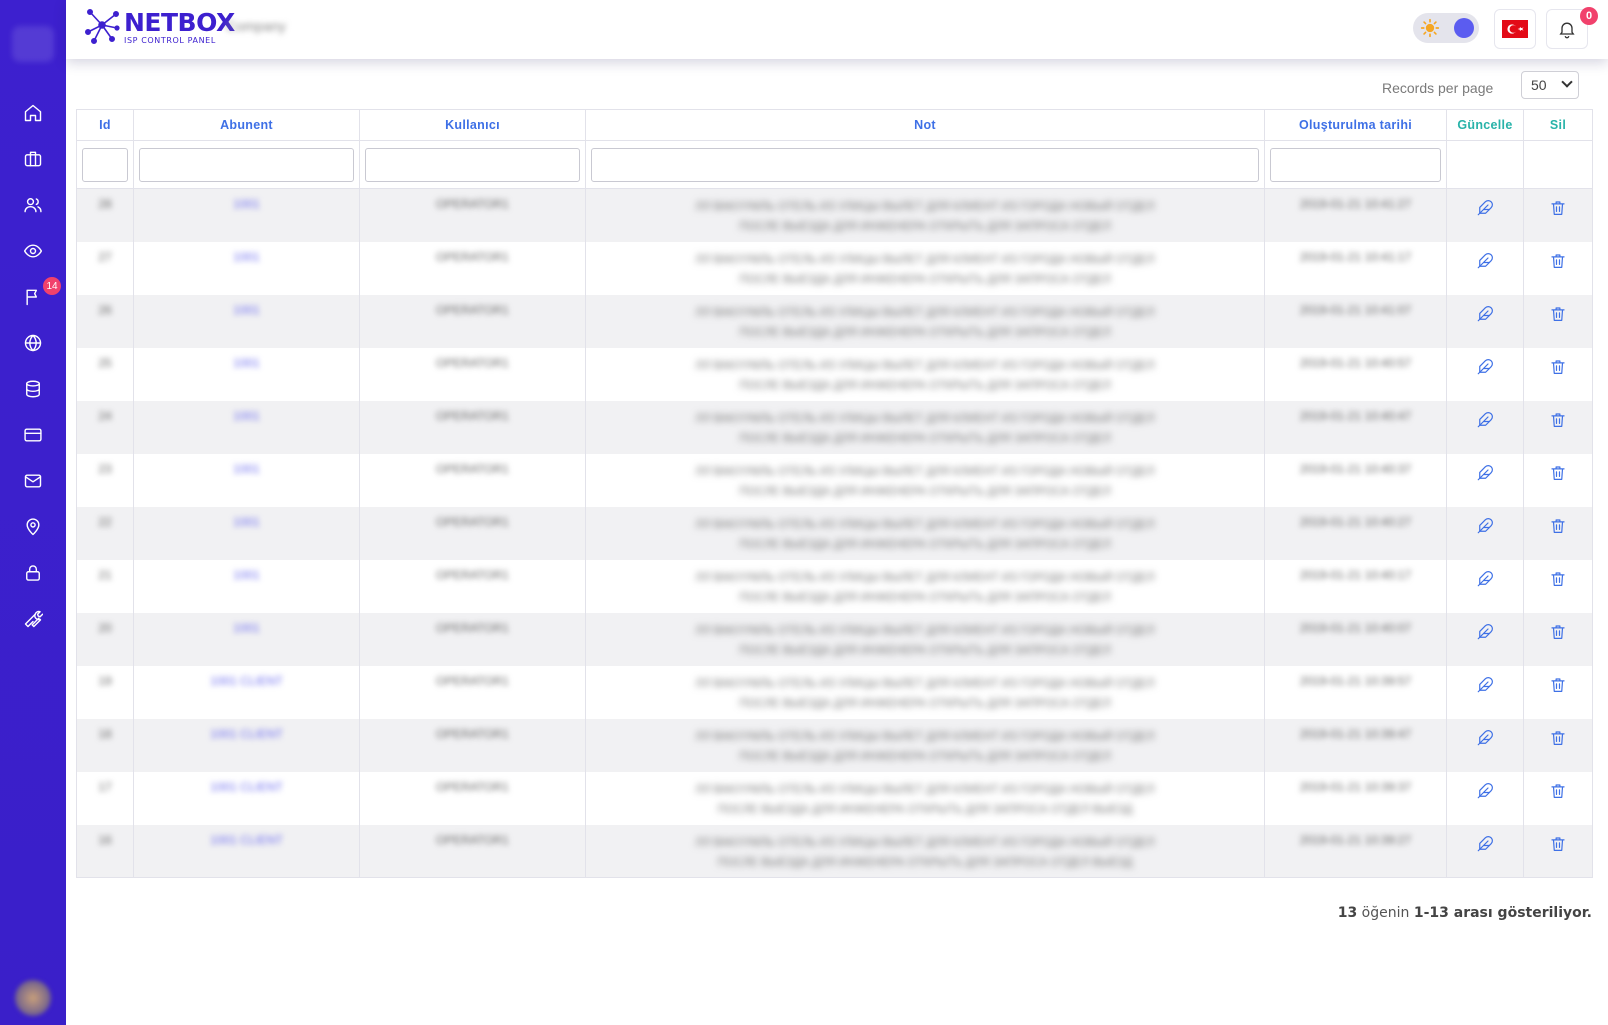 The height and width of the screenshot is (1025, 1608). Describe the element at coordinates (33, 998) in the screenshot. I see `user-avatar` at that location.